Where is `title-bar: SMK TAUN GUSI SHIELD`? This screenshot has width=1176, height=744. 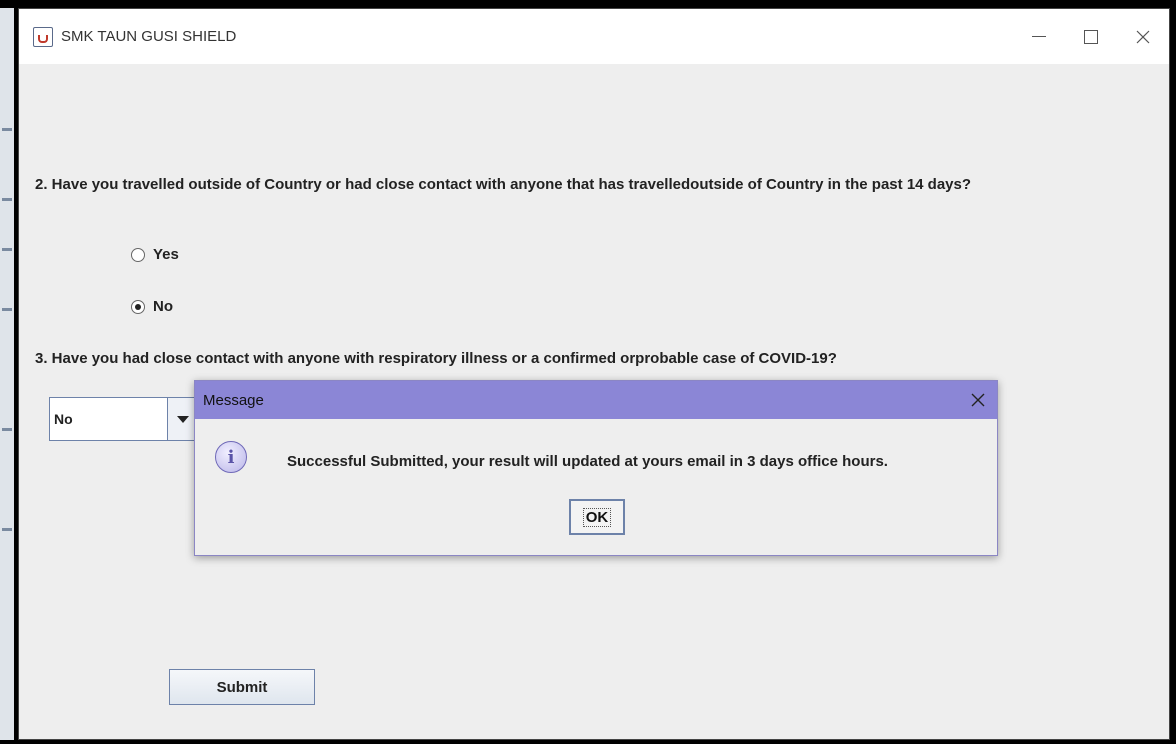
title-bar: SMK TAUN GUSI SHIELD is located at coordinates (594, 36).